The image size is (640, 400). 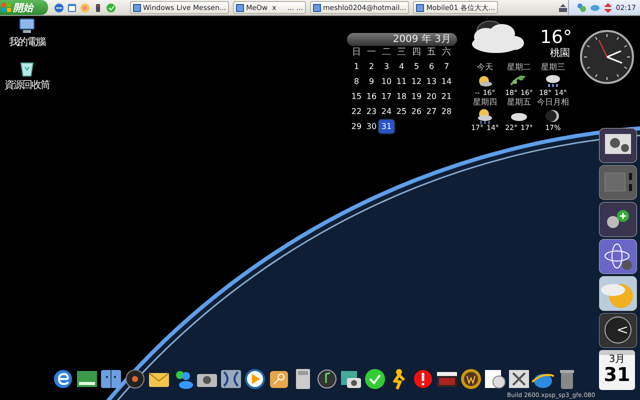 What do you see at coordinates (401, 81) in the screenshot?
I see `calendar-day: 11` at bounding box center [401, 81].